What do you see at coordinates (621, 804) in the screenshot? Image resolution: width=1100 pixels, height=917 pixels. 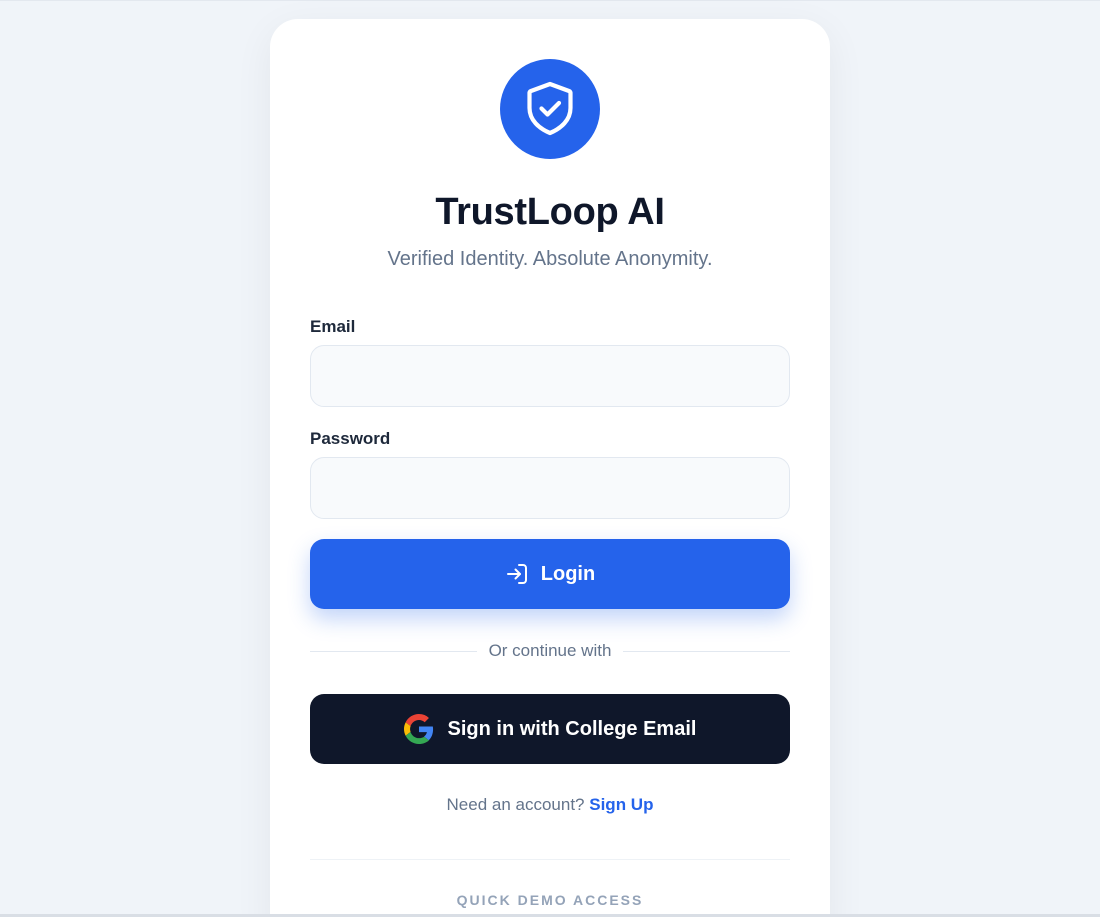 I see `signup-link: Sign Up` at bounding box center [621, 804].